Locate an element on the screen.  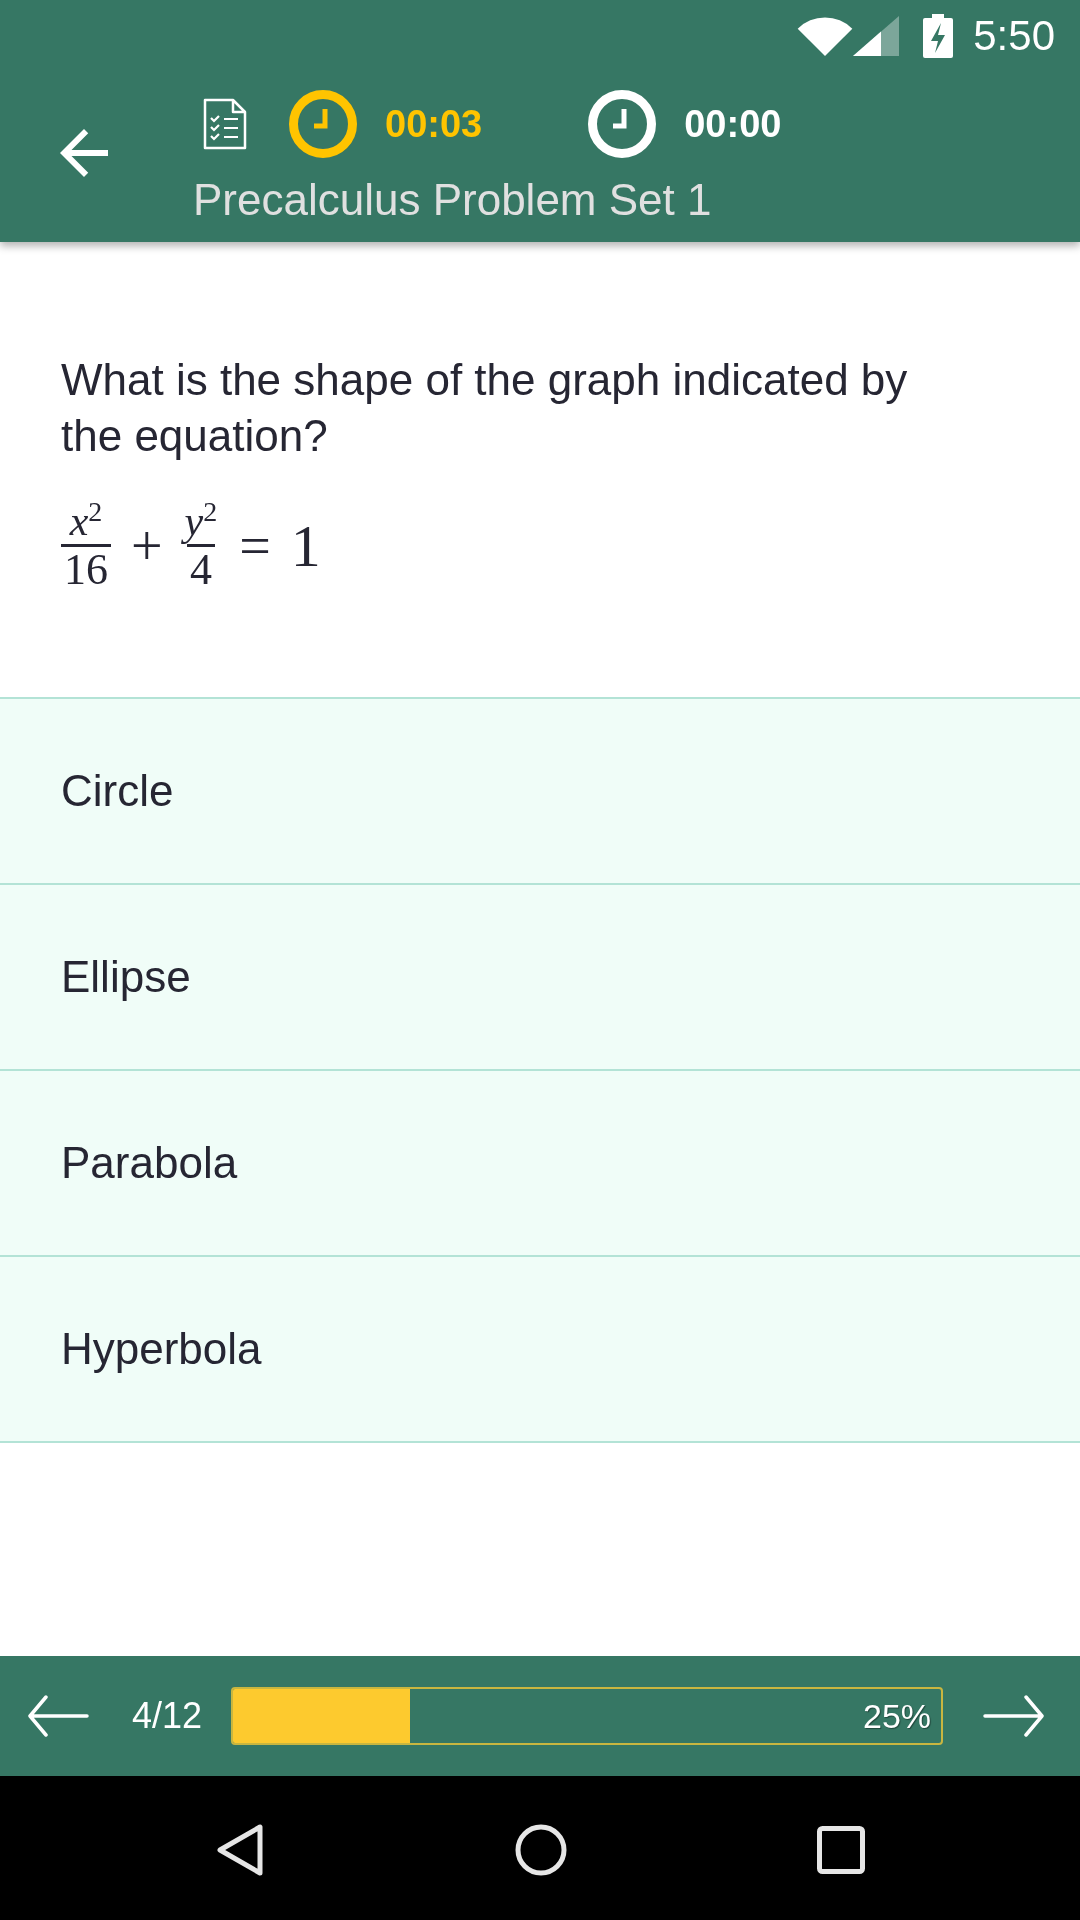
checklist-document-icon is located at coordinates (225, 124).